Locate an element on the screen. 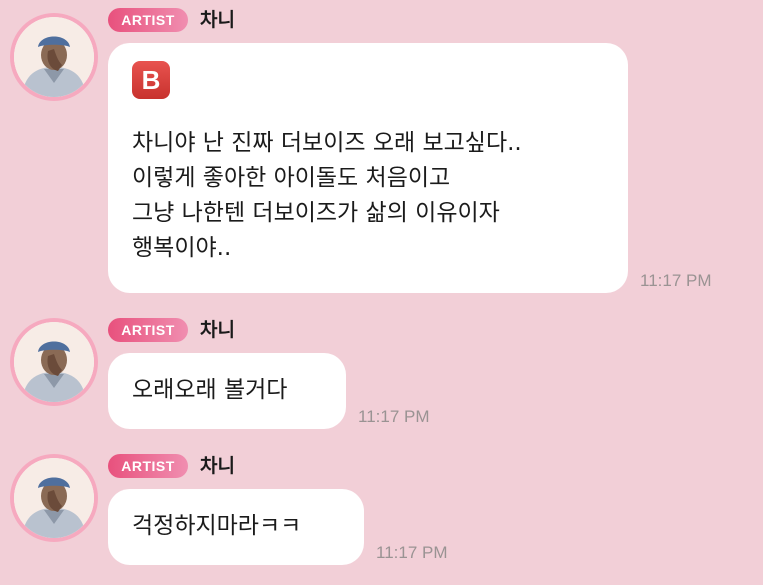 This screenshot has height=585, width=763. artist-avatar-icon is located at coordinates (54, 498).